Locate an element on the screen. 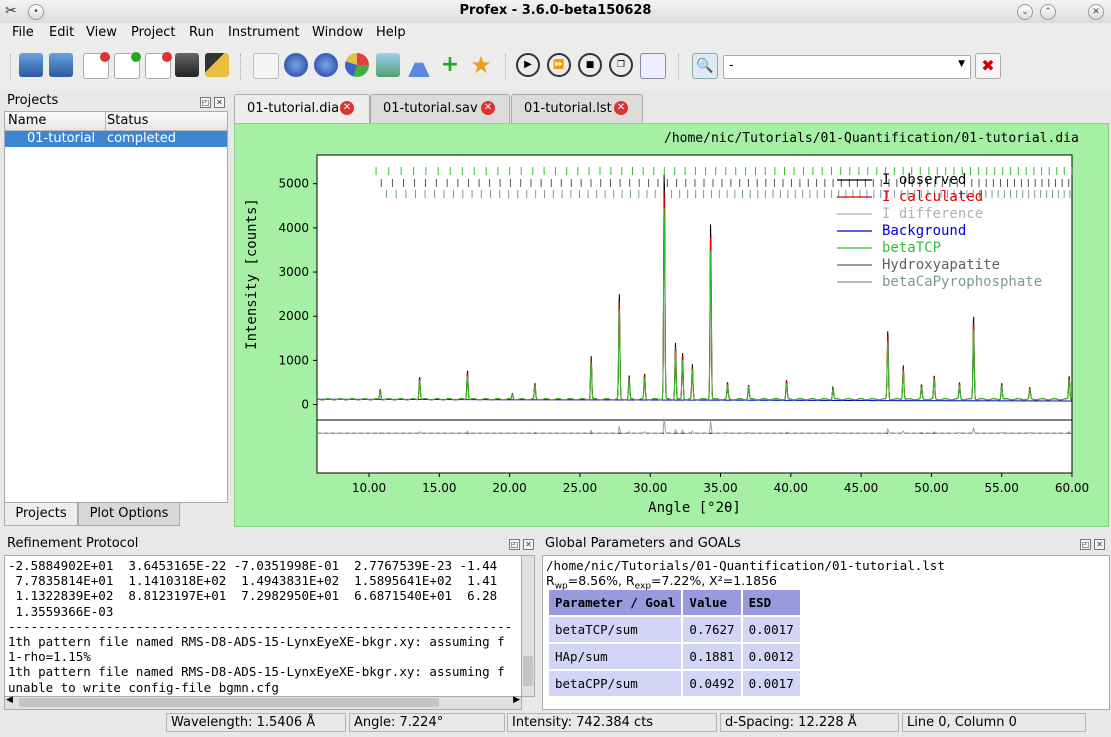 This screenshot has height=737, width=1111. open-file-icon is located at coordinates (31, 65).